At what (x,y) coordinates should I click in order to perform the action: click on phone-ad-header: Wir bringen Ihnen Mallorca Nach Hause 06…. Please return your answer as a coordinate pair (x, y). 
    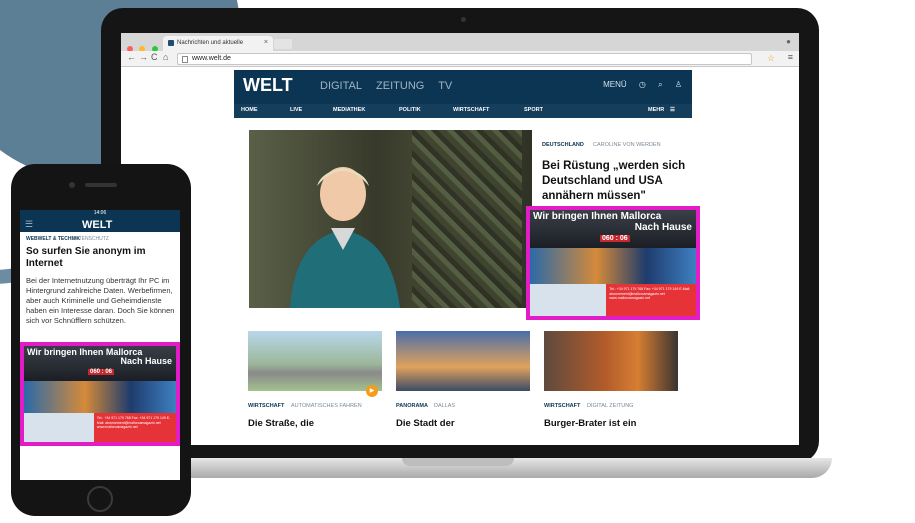
    Looking at the image, I should click on (100, 363).